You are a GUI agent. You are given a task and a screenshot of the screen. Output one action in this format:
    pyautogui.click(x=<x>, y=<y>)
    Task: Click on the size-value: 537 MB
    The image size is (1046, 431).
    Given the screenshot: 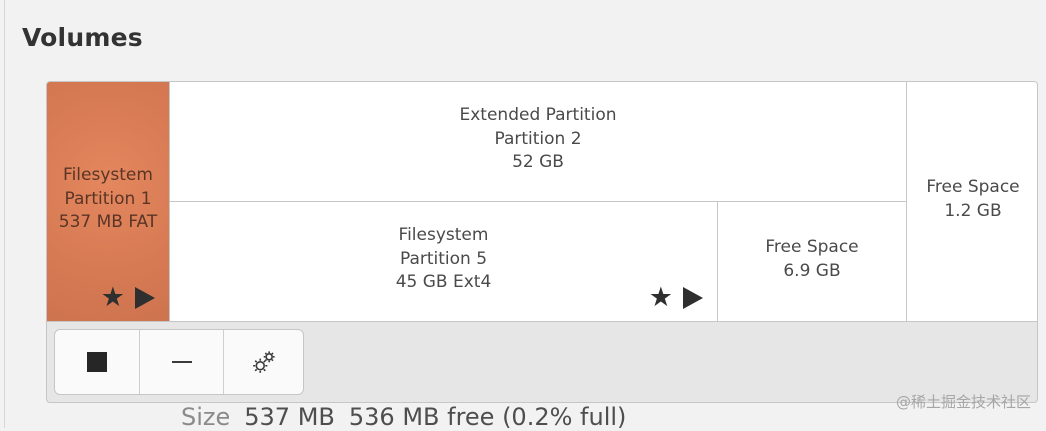 What is the action you would take?
    pyautogui.click(x=289, y=417)
    